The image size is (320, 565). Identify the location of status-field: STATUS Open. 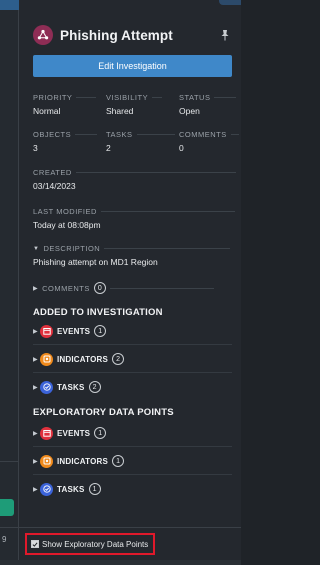
(208, 104).